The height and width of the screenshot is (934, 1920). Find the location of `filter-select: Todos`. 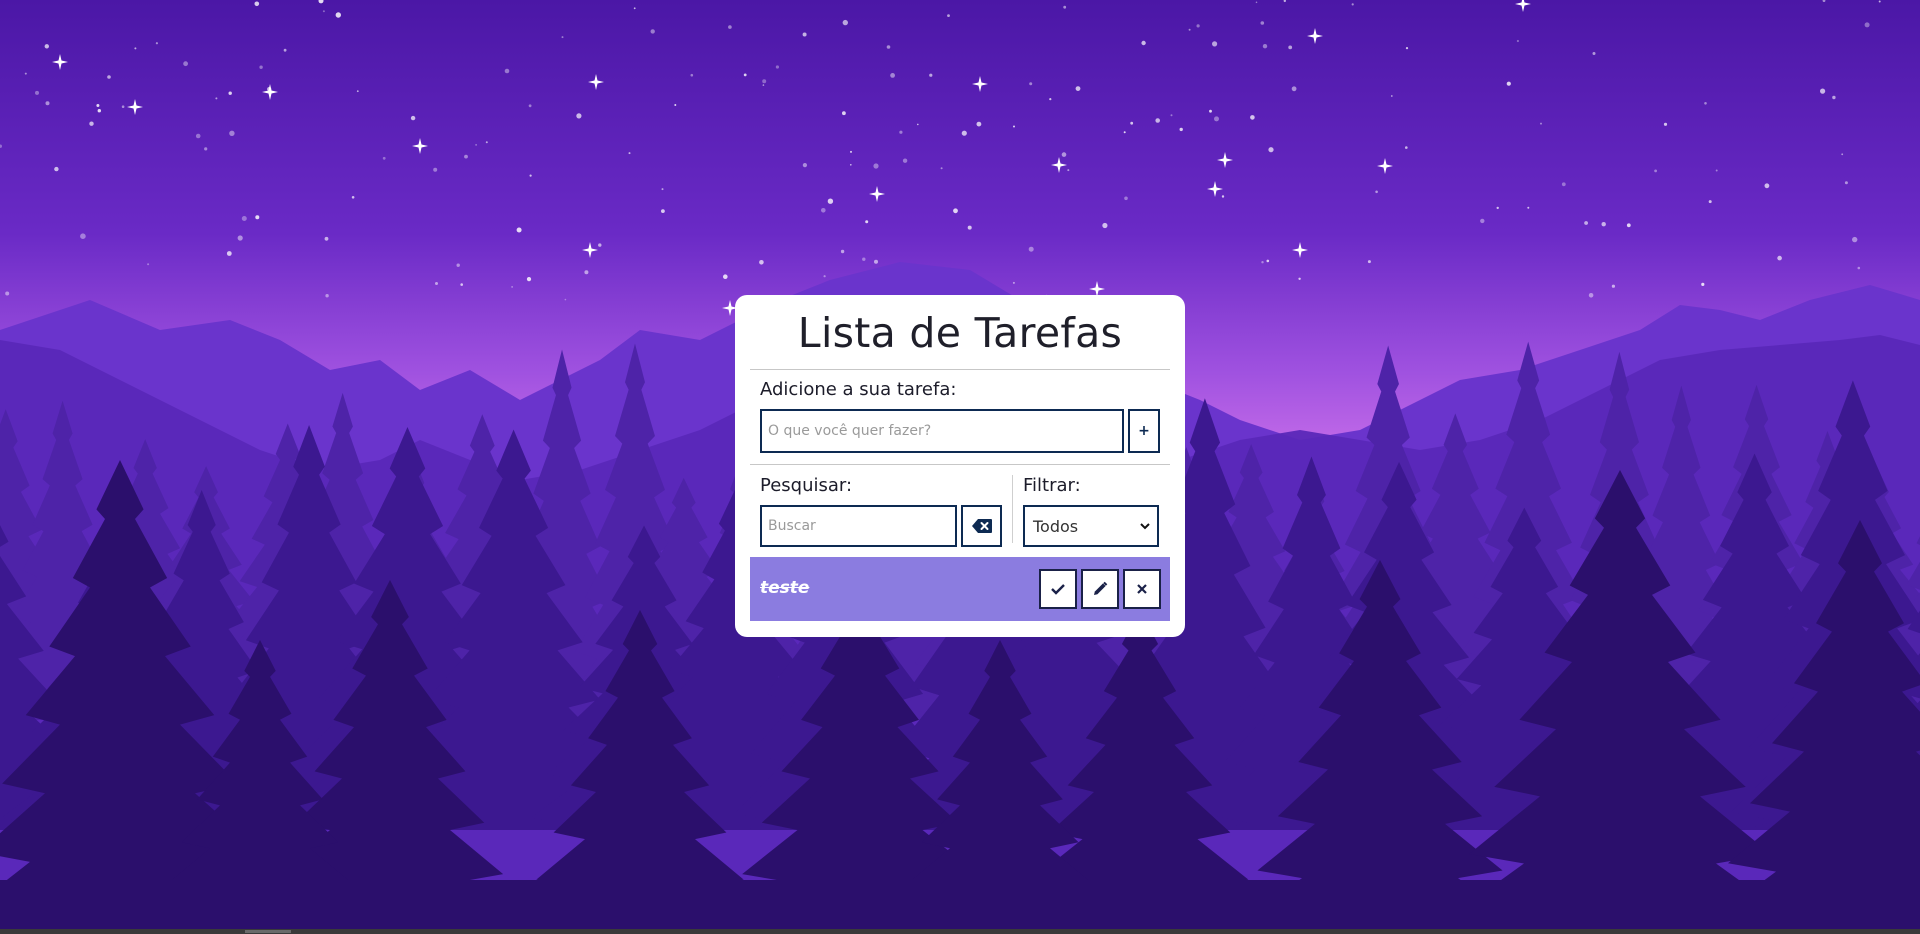

filter-select: Todos is located at coordinates (1091, 526).